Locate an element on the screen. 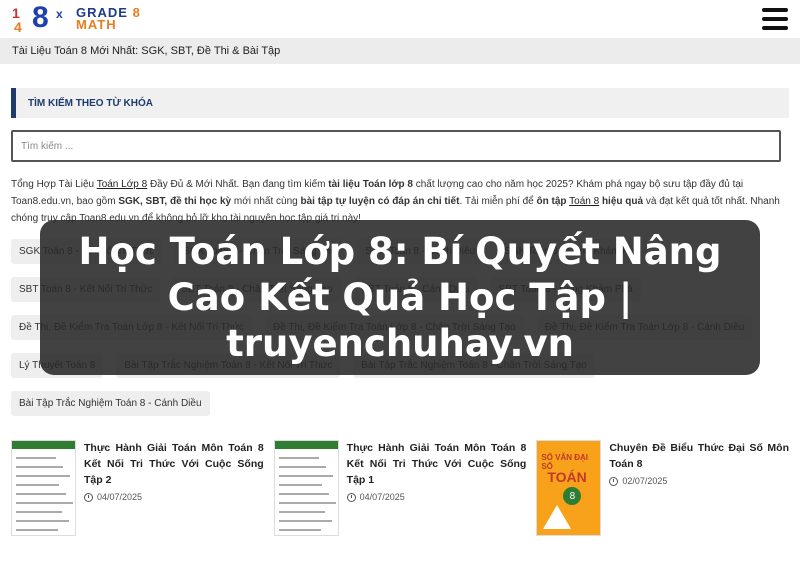  intro-text: Tổng Hợp Tài Liệu is located at coordinates (54, 184).